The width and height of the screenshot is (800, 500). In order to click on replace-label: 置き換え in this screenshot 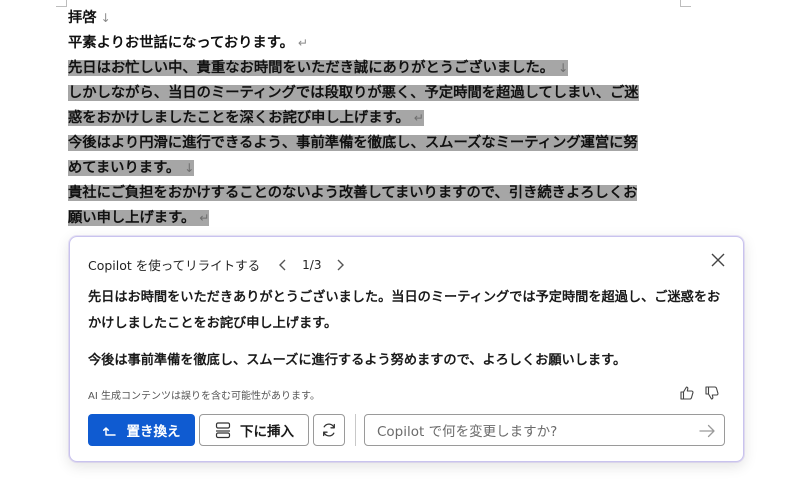, I will do `click(153, 432)`.